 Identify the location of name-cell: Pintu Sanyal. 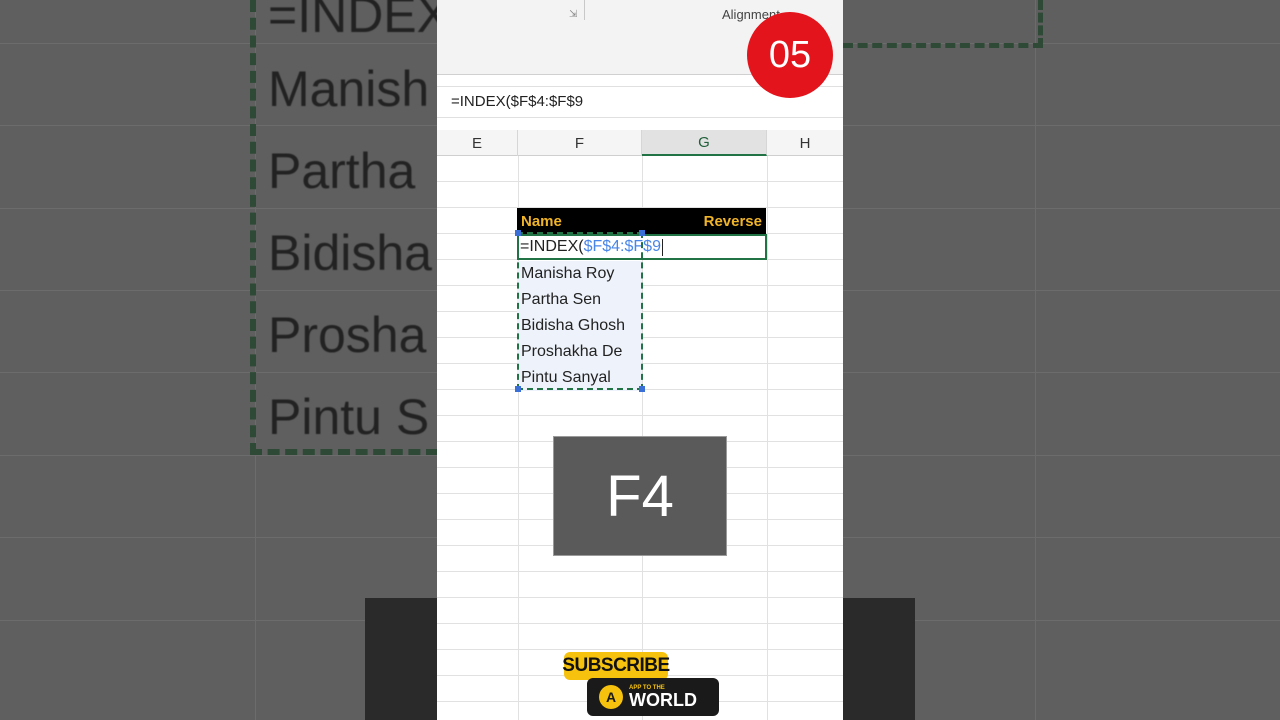
(579, 378).